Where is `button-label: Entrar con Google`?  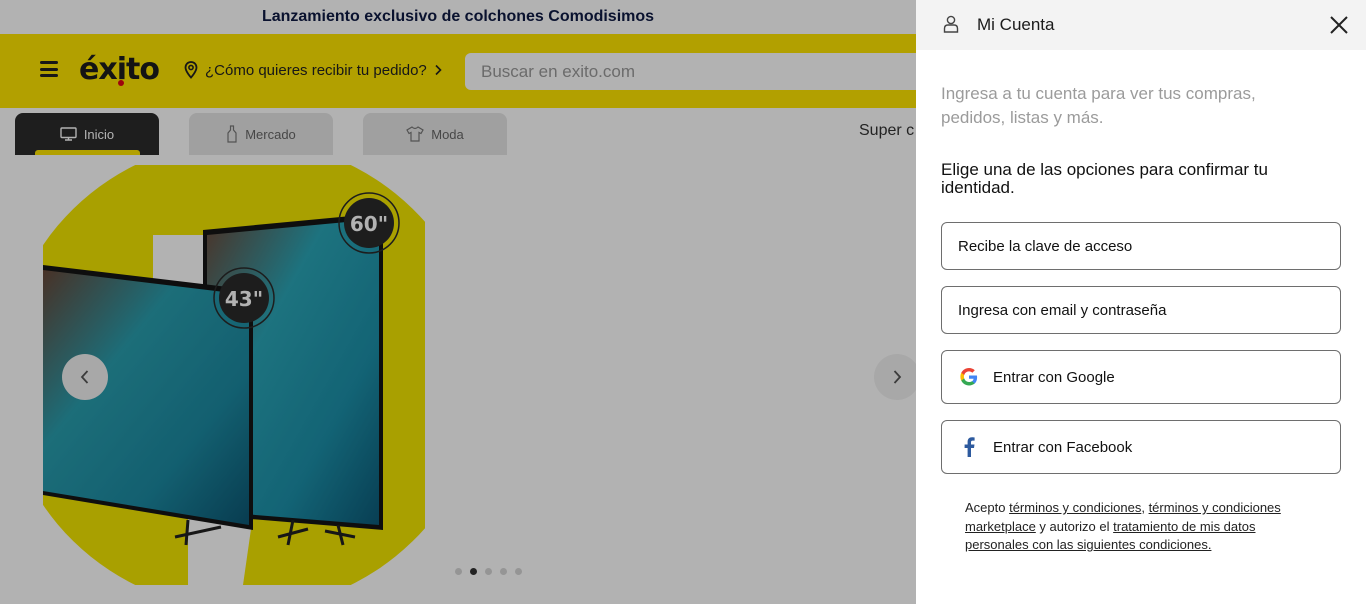
button-label: Entrar con Google is located at coordinates (1054, 377).